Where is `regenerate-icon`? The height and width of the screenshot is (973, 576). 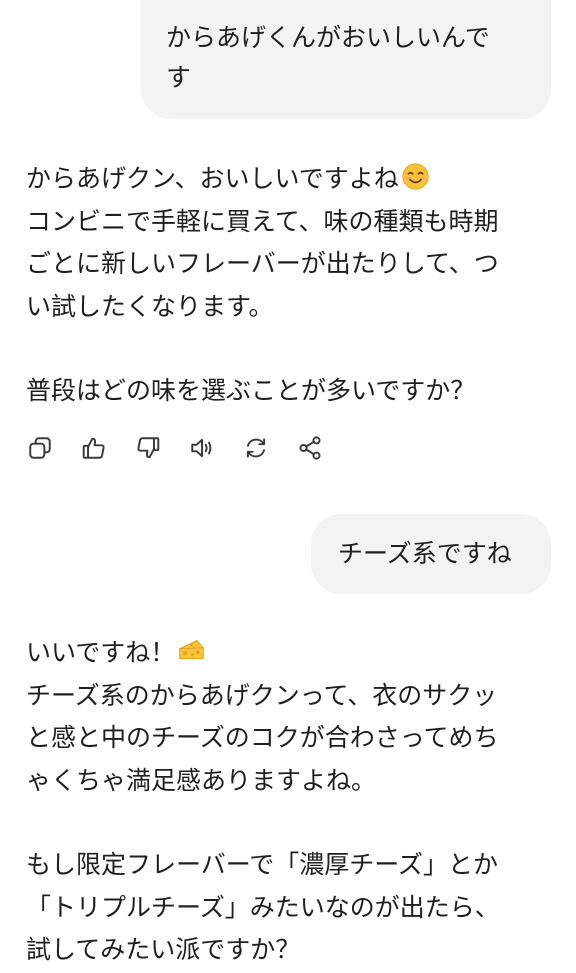
regenerate-icon is located at coordinates (256, 448).